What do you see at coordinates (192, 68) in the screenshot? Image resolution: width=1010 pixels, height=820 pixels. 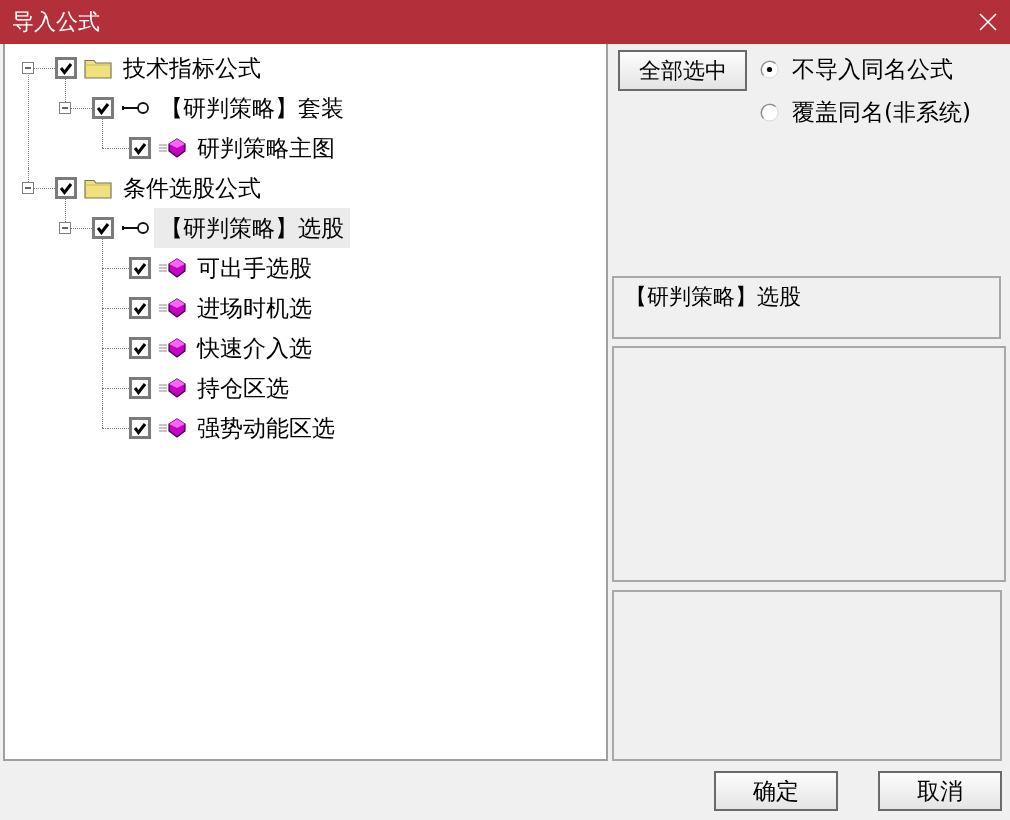 I see `tree-item-label: 技术指标公式` at bounding box center [192, 68].